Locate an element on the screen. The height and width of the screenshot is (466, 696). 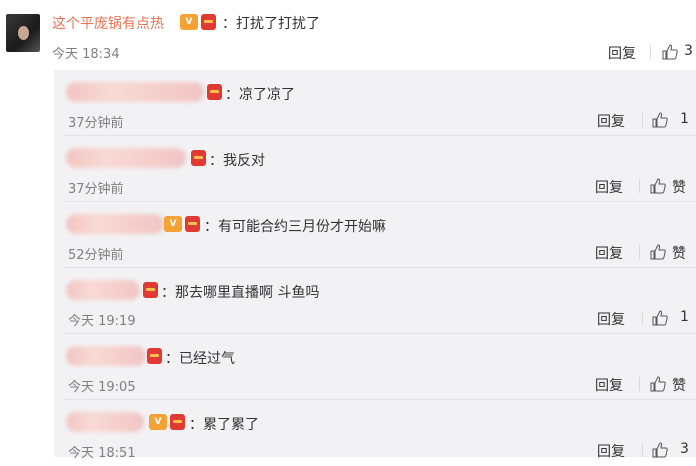
reply-item: ：我反对 37分钟前 回复 赞 is located at coordinates (375, 169).